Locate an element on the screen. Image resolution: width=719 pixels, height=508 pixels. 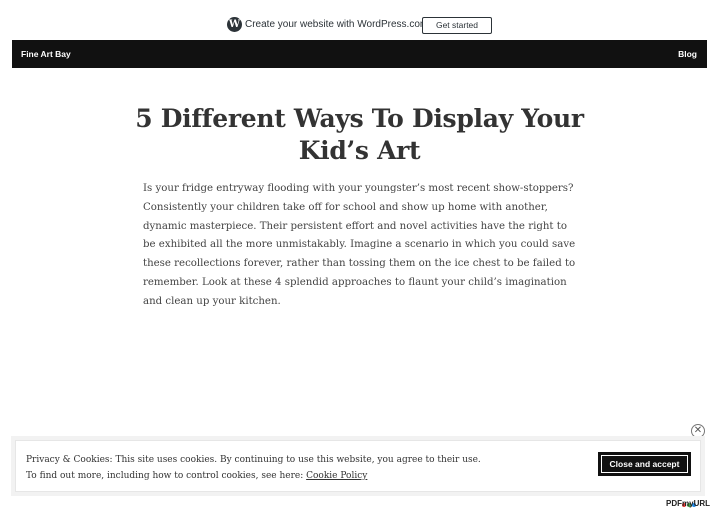
wordpress-promo-text: Create your website with WordPress.com is located at coordinates (337, 24).